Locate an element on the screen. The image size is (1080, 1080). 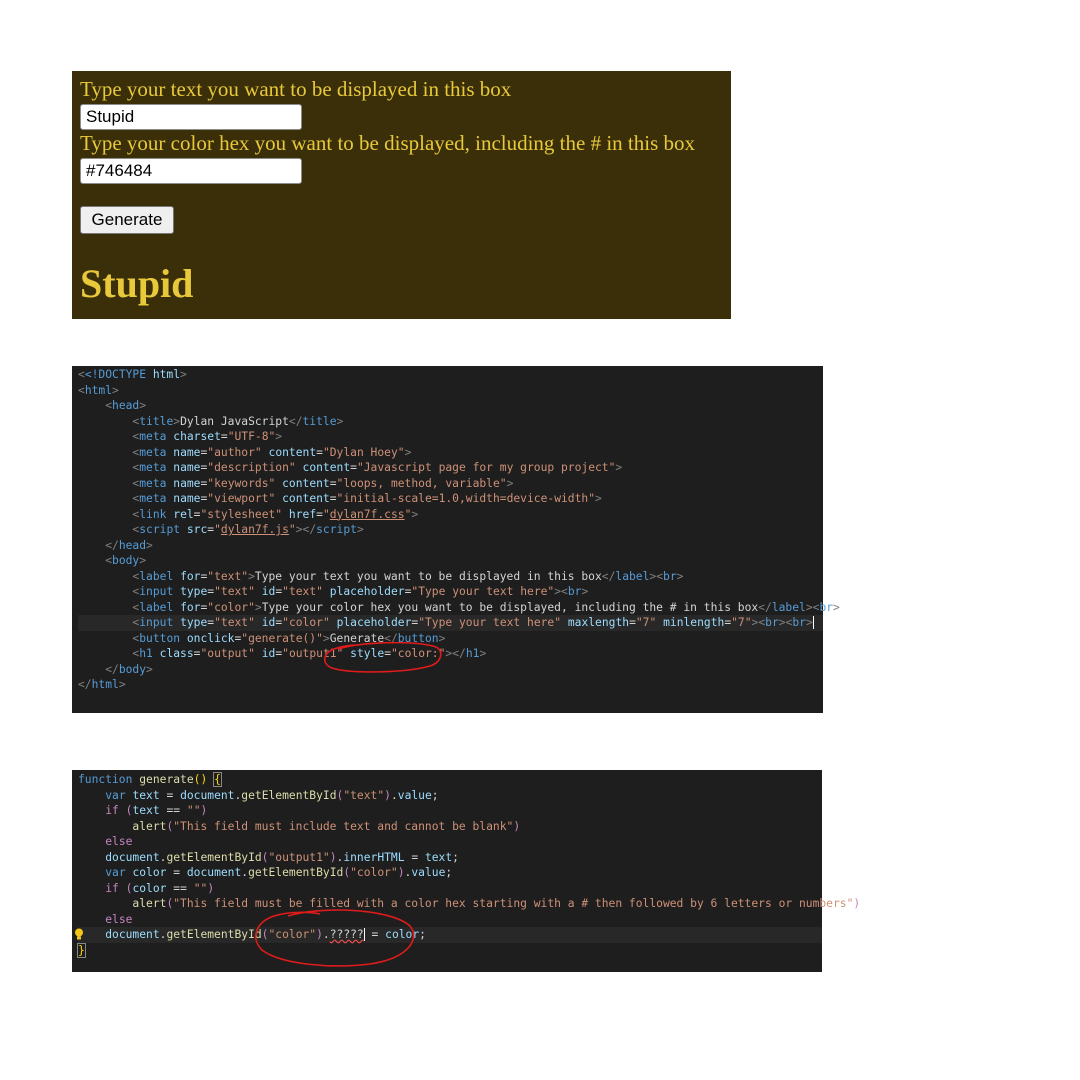
code-line: if (color == "") is located at coordinates (160, 888).